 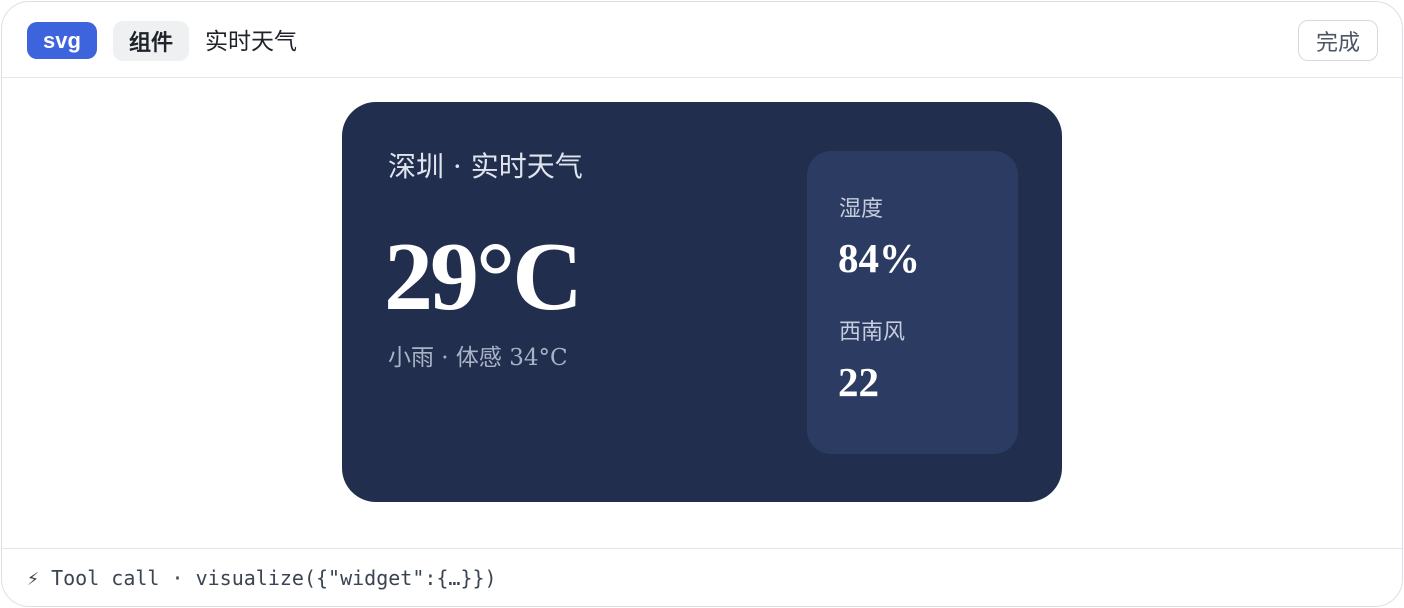 I want to click on temperature-value: 29°C, so click(x=483, y=277).